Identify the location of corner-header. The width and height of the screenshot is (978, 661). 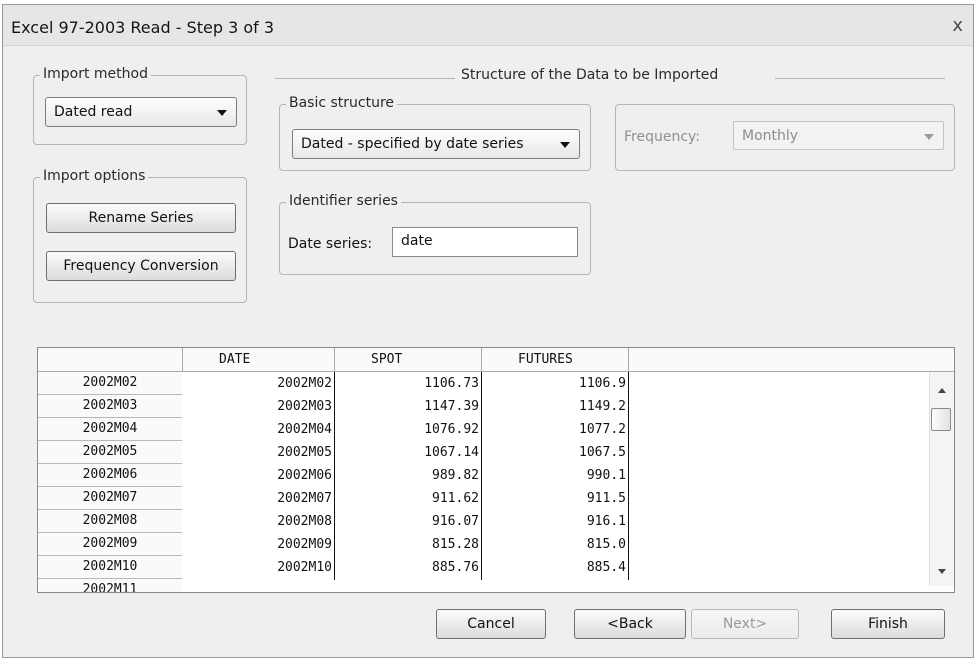
(110, 360).